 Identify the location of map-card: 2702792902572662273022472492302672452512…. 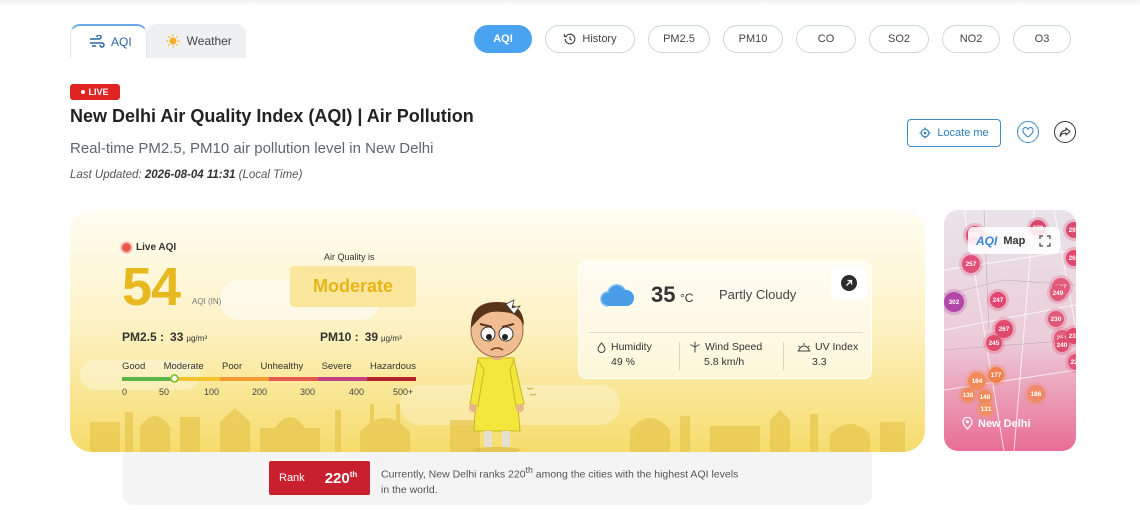
(1010, 330).